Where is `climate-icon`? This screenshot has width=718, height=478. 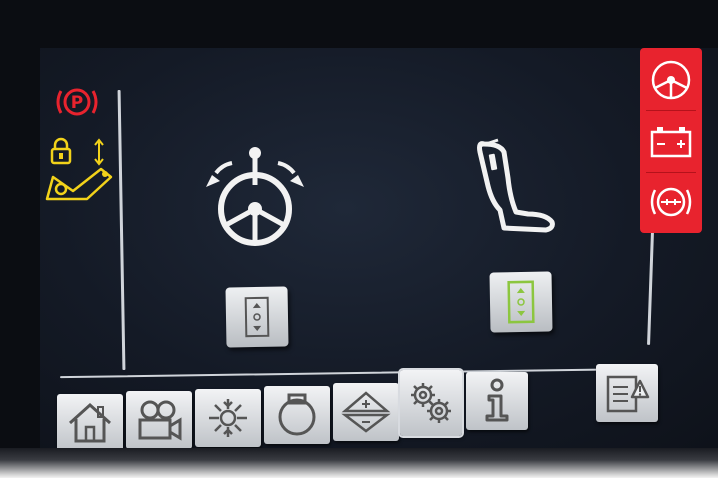
climate-icon is located at coordinates (228, 418).